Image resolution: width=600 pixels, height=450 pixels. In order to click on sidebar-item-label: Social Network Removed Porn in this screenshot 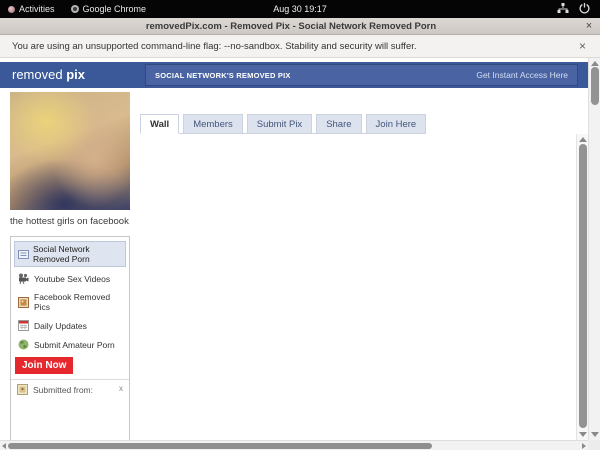, I will do `click(61, 254)`.